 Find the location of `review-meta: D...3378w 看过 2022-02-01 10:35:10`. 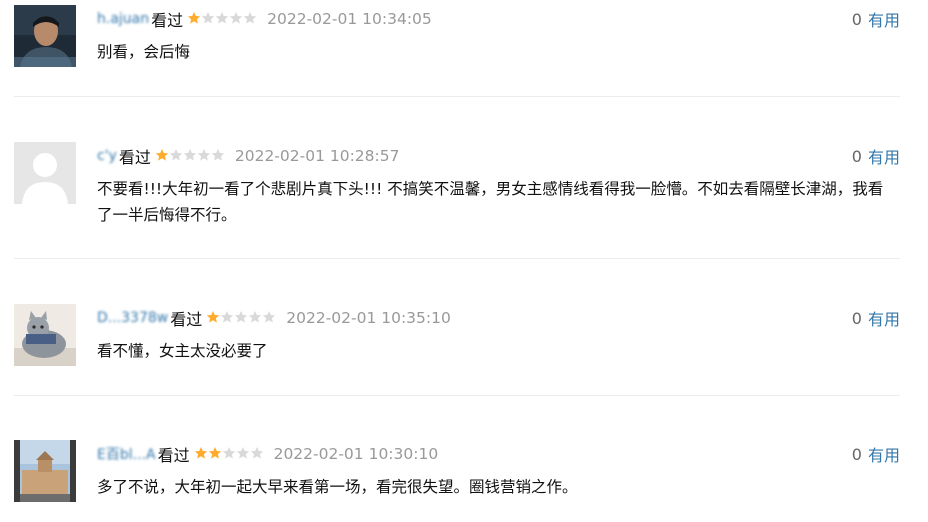

review-meta: D...3378w 看过 2022-02-01 10:35:10 is located at coordinates (274, 318).